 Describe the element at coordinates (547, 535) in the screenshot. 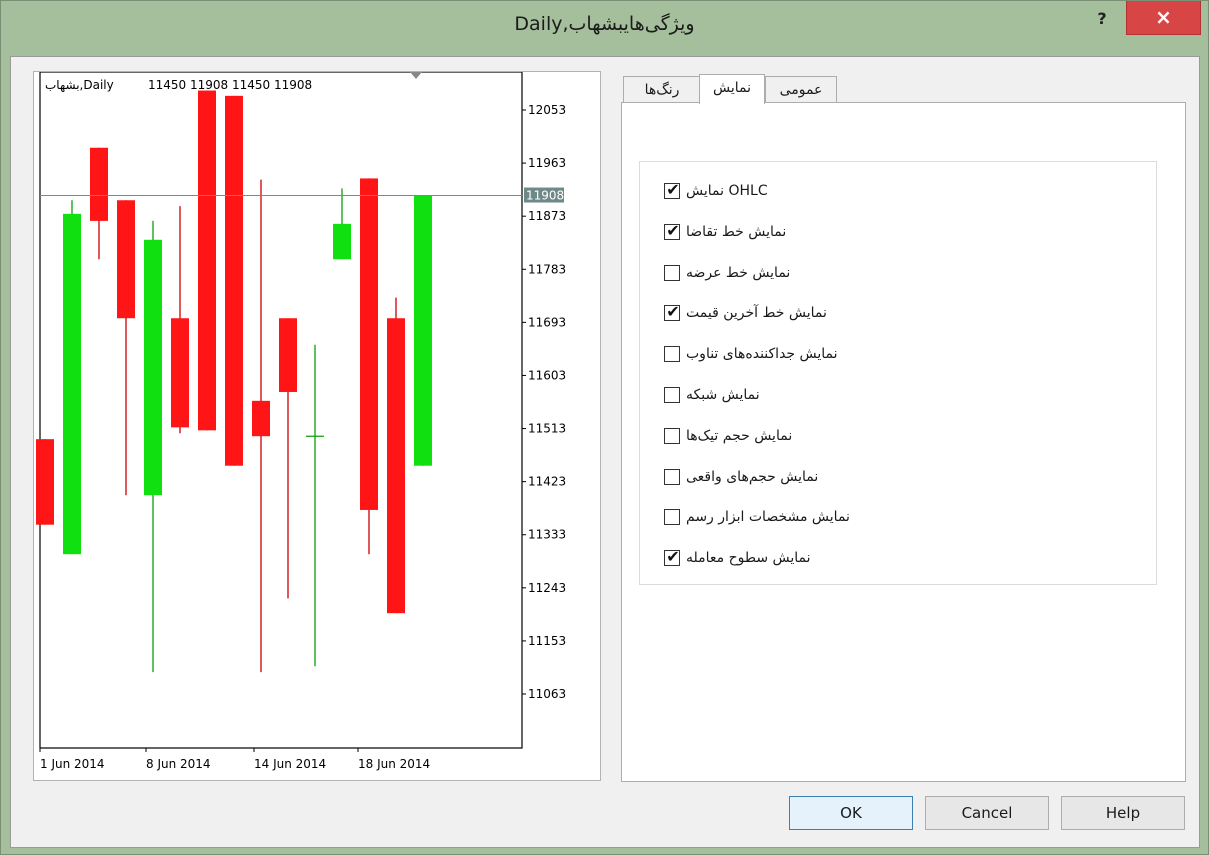

I see `y-tick-label: 11333` at that location.